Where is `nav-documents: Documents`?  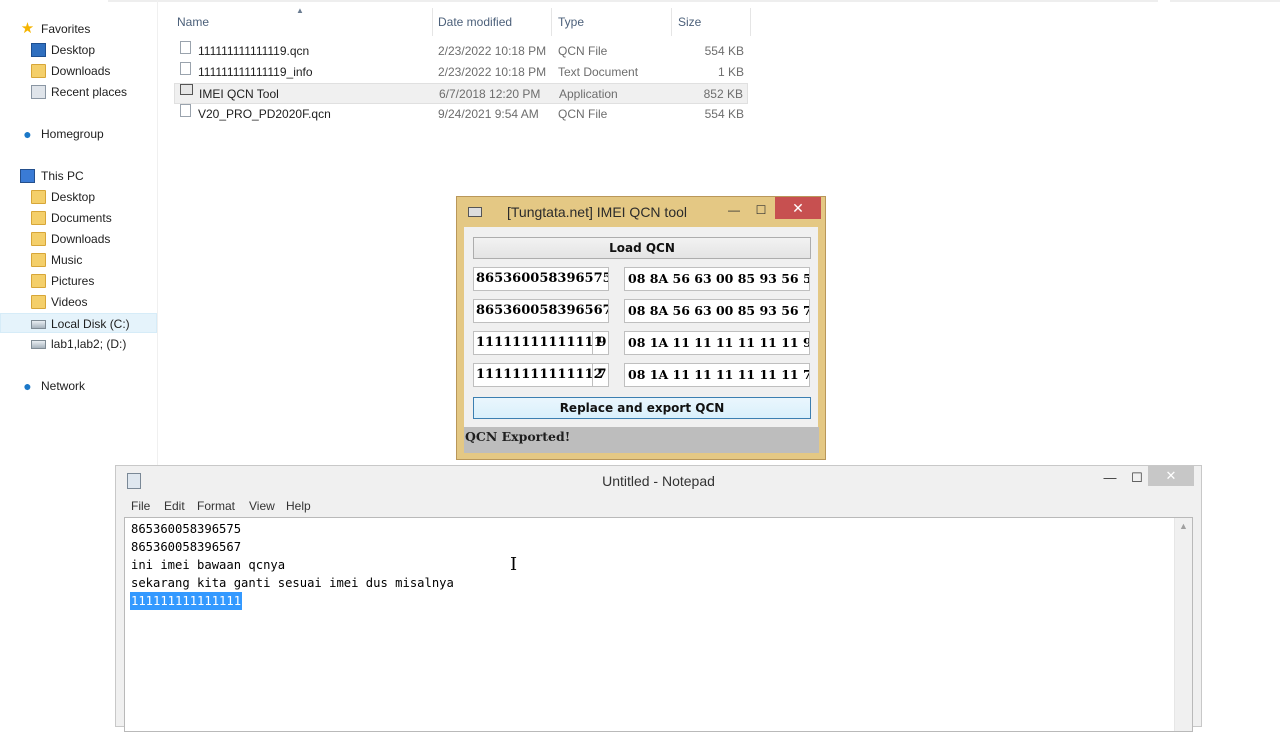 nav-documents: Documents is located at coordinates (78, 218).